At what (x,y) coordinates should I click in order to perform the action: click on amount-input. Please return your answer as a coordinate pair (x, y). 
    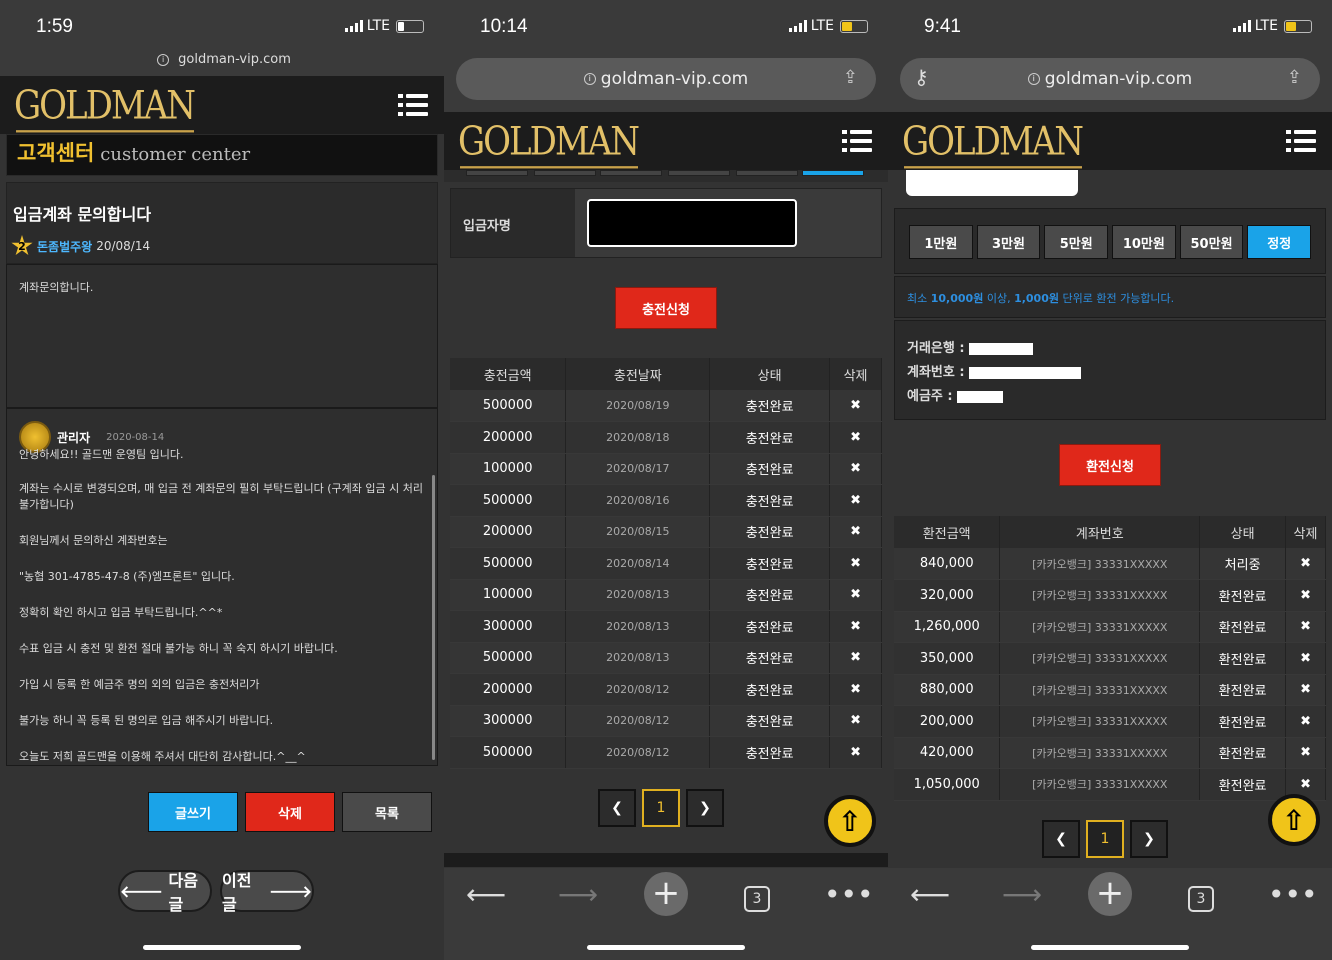
    Looking at the image, I should click on (992, 183).